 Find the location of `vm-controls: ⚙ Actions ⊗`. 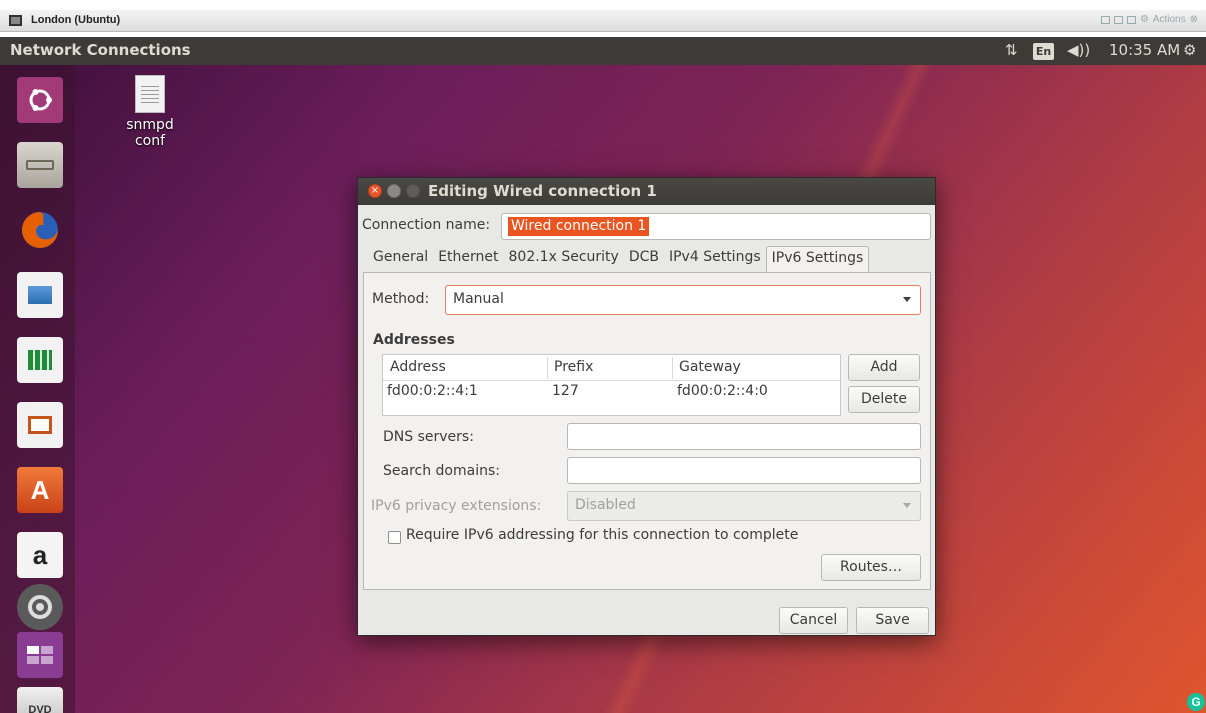

vm-controls: ⚙ Actions ⊗ is located at coordinates (1149, 19).